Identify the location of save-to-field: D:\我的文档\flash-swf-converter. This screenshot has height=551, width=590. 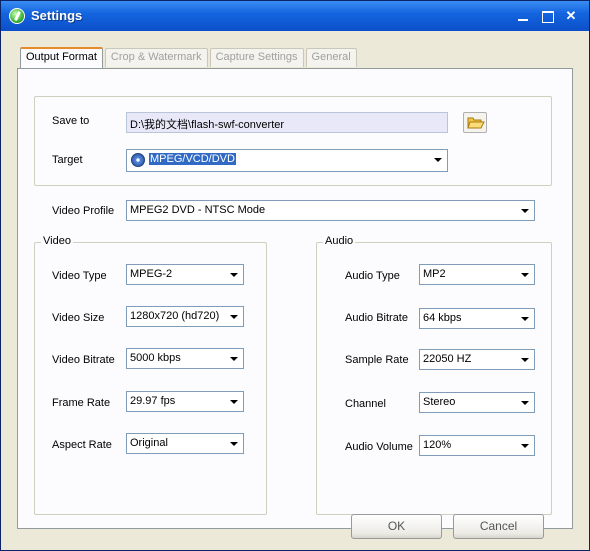
(287, 122).